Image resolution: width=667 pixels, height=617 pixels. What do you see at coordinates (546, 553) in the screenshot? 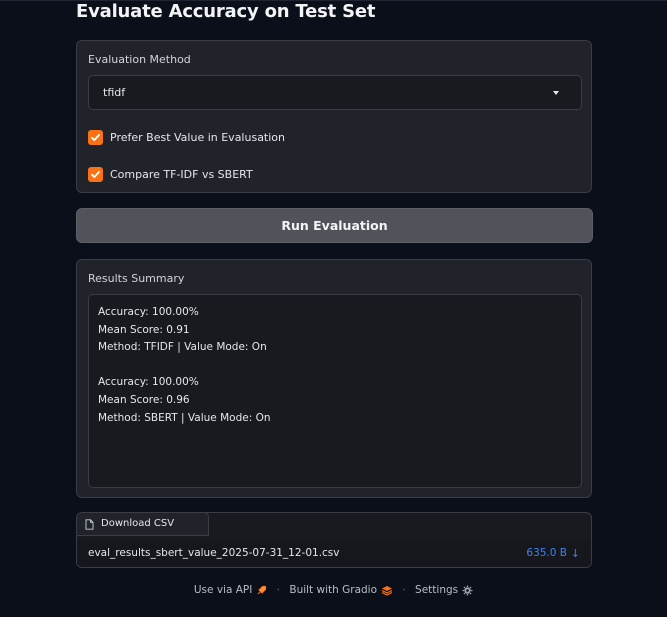
I see `file-size-link: 635.0 B` at bounding box center [546, 553].